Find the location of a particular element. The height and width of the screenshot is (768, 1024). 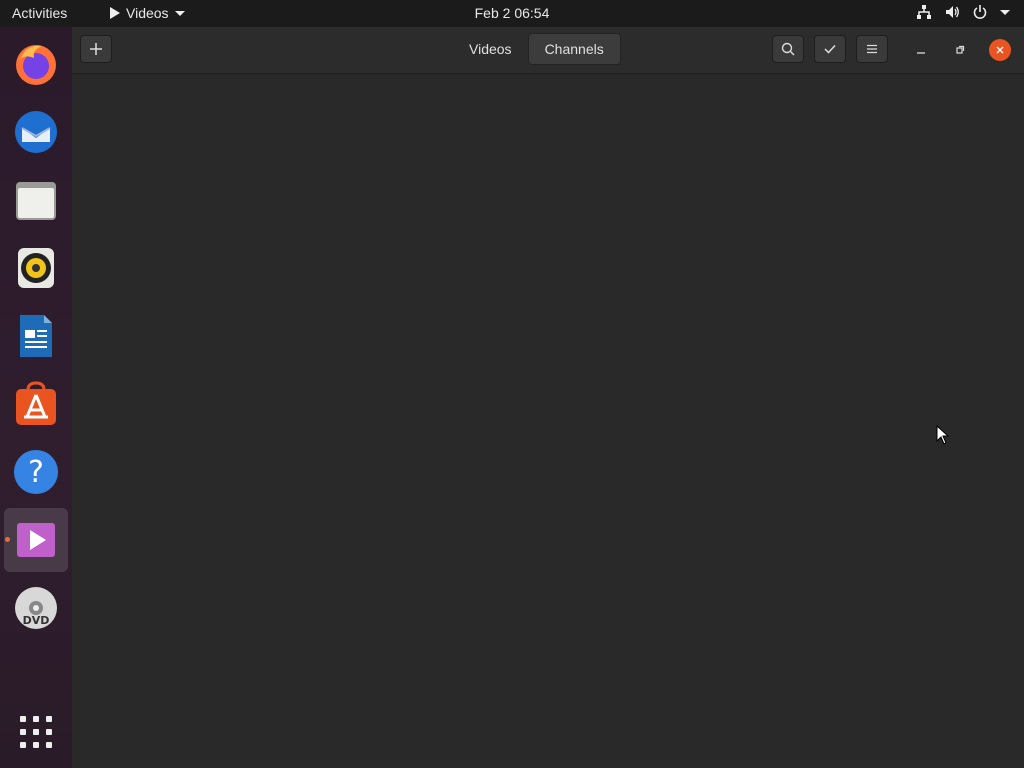

dock-help: ? is located at coordinates (36, 472).